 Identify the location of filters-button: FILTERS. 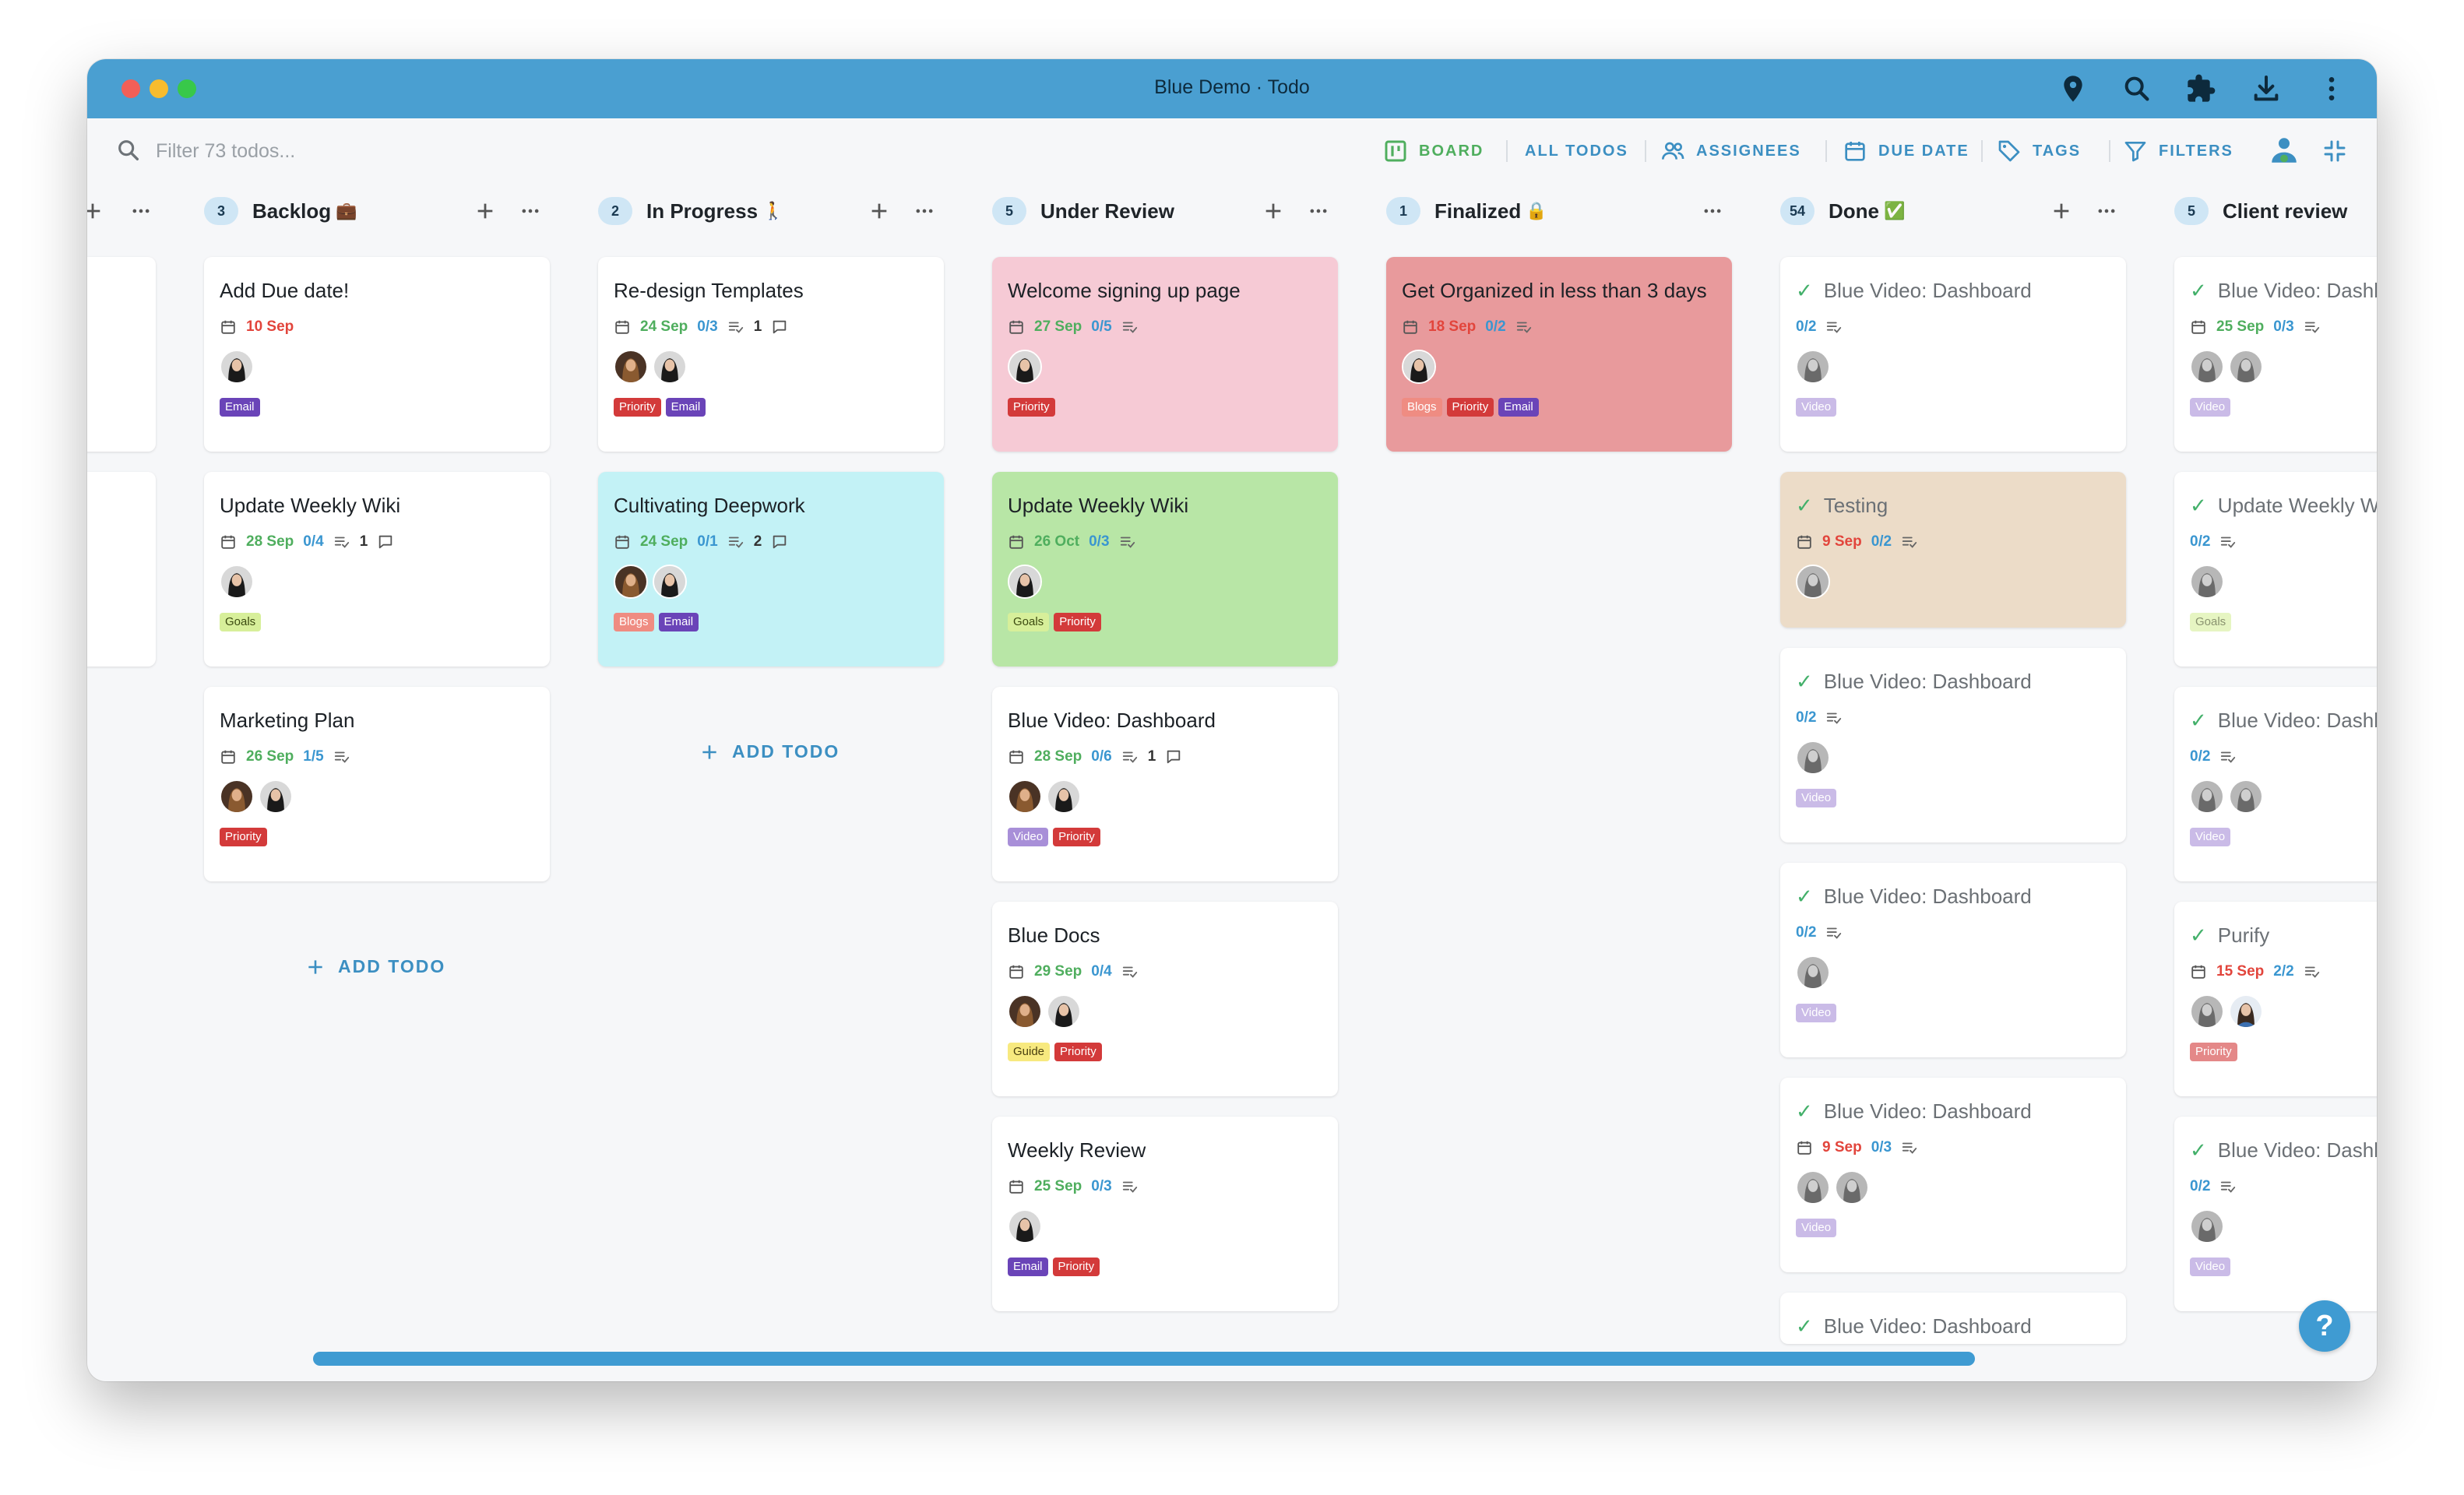
(2178, 151).